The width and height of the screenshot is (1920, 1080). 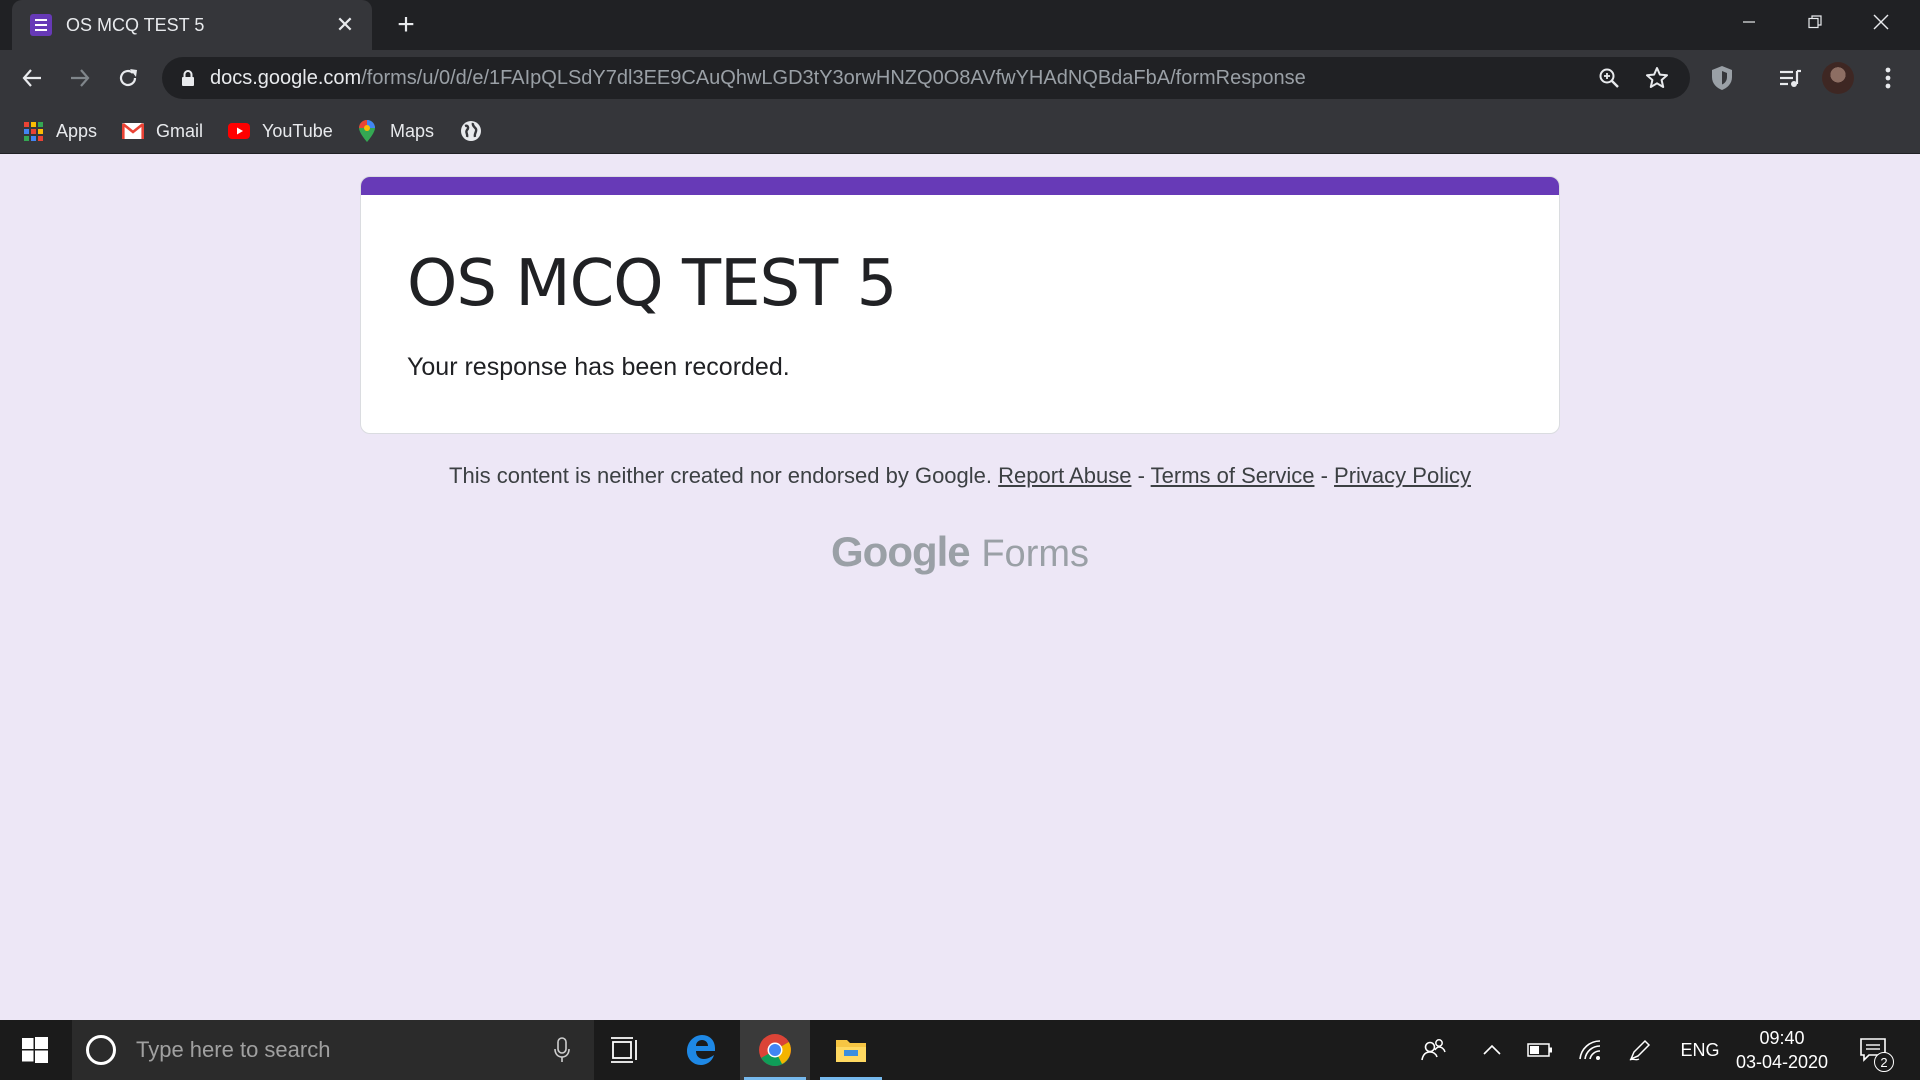 I want to click on zoom-in-icon, so click(x=1609, y=78).